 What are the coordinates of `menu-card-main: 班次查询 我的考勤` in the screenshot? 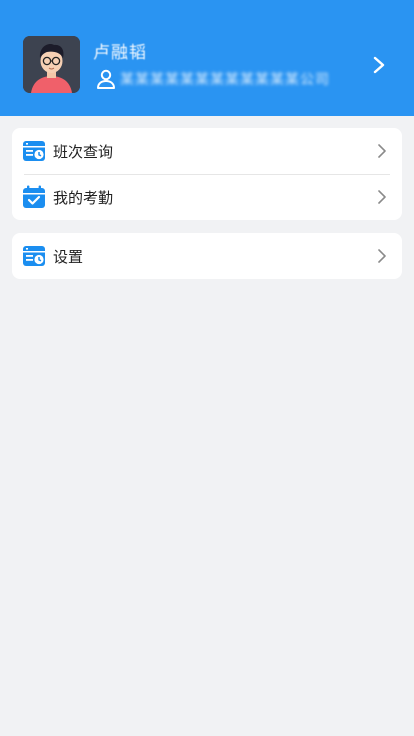 It's located at (207, 174).